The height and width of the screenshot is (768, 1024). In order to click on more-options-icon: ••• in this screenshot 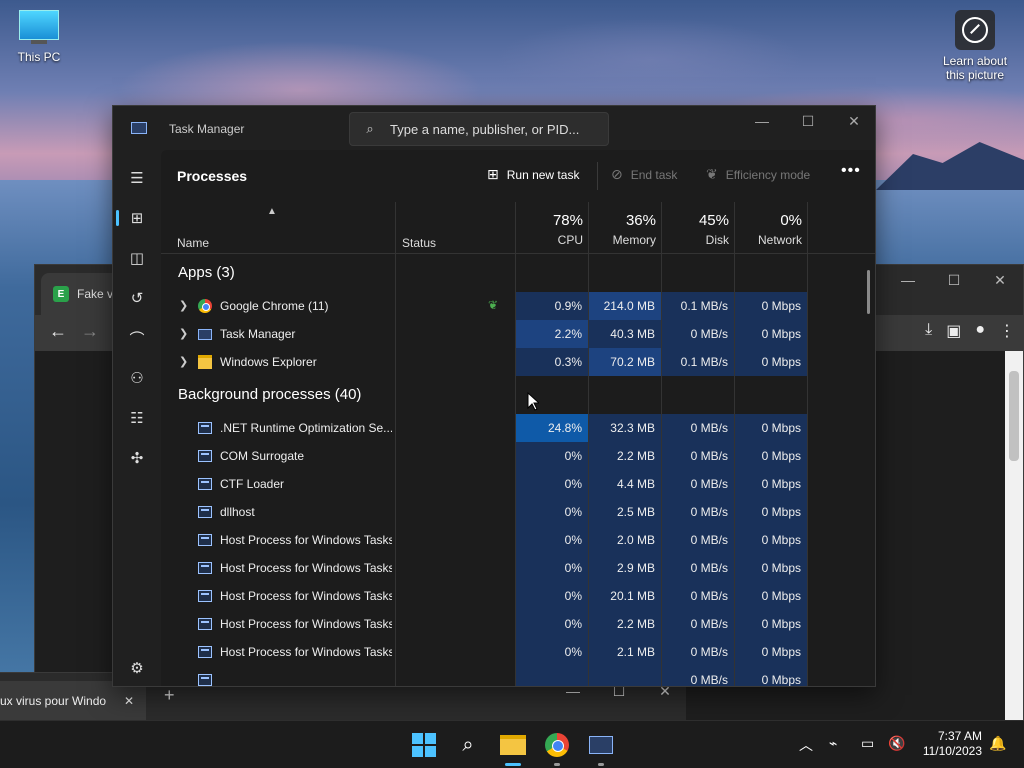, I will do `click(851, 171)`.